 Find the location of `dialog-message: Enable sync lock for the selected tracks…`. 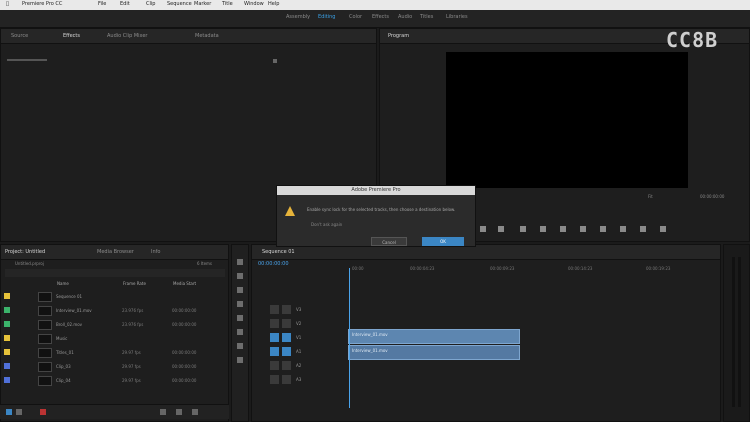

dialog-message: Enable sync lock for the selected tracks… is located at coordinates (381, 209).